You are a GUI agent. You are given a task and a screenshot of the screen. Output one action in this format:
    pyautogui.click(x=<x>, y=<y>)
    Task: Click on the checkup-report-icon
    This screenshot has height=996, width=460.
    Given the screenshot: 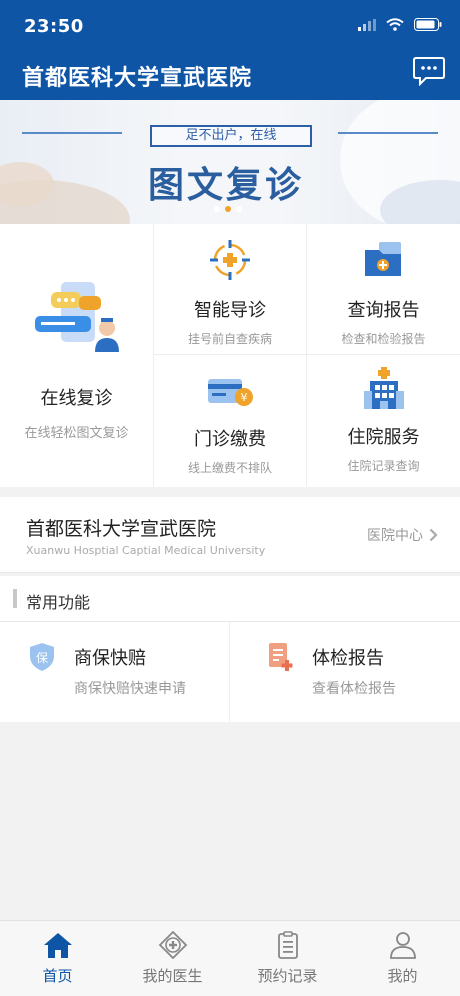 What is the action you would take?
    pyautogui.click(x=281, y=657)
    